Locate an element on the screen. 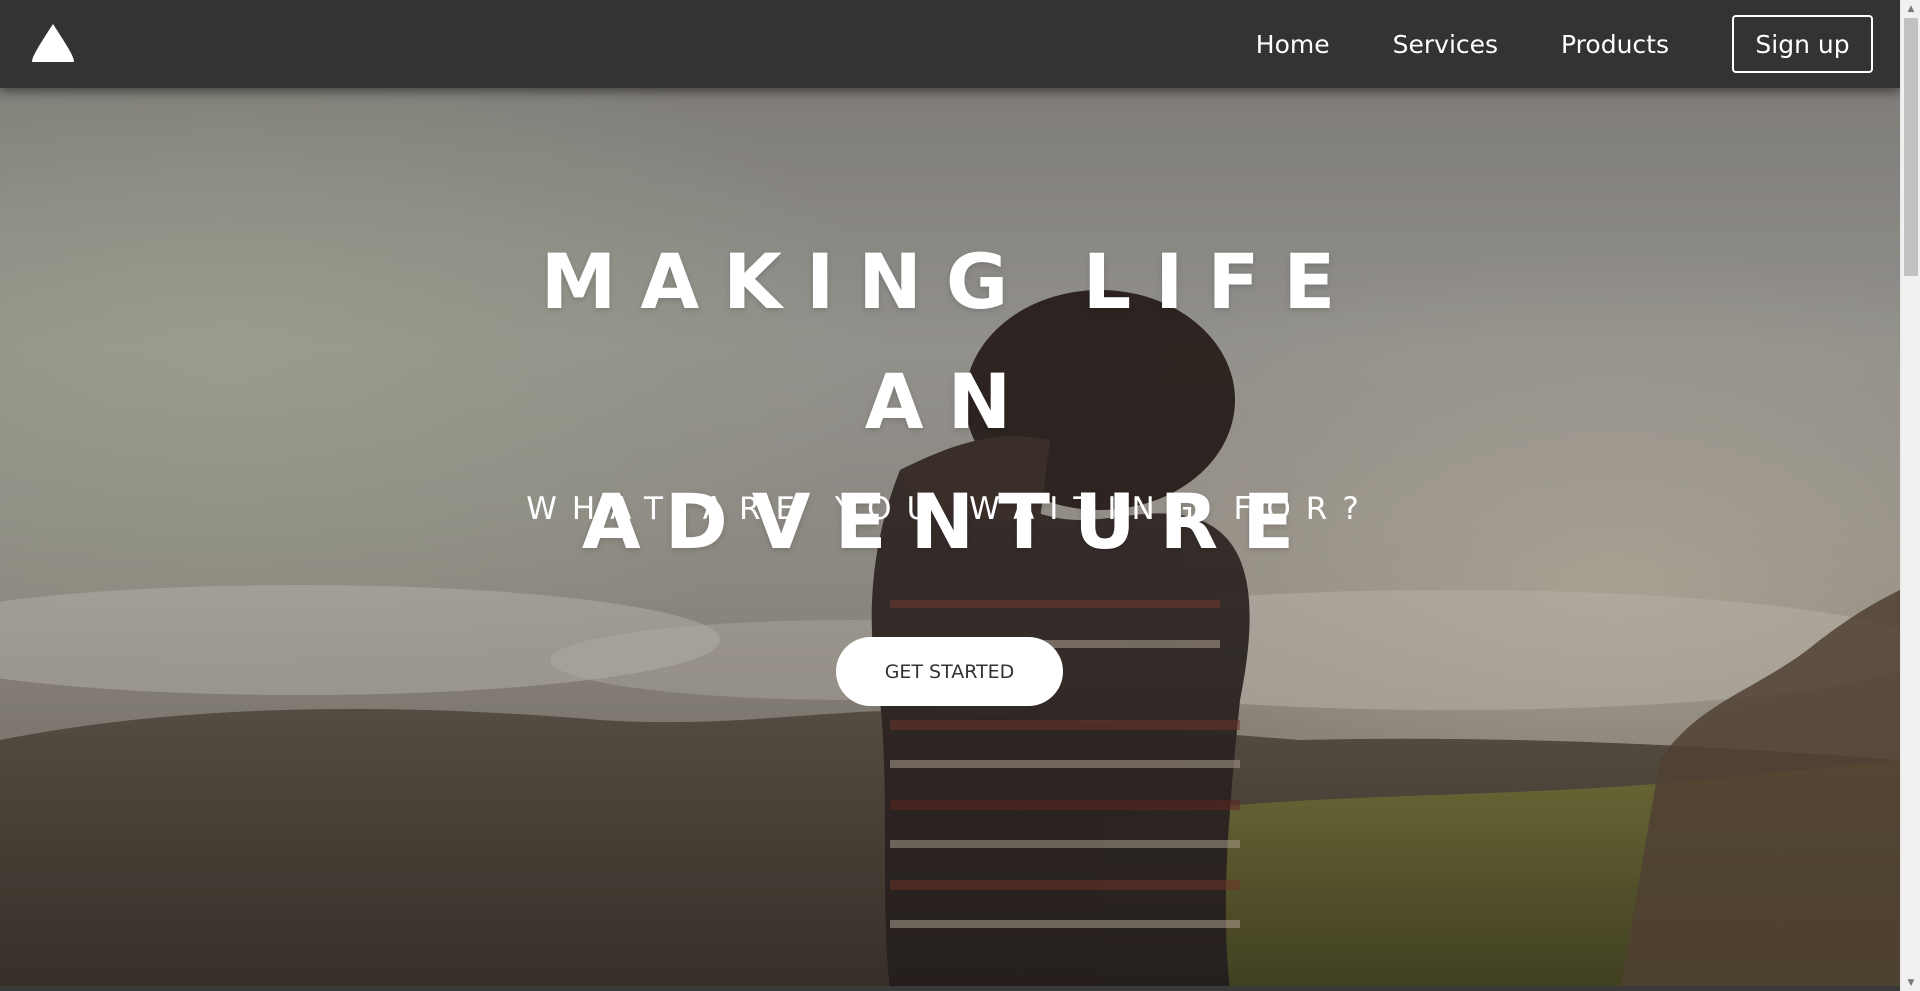 The width and height of the screenshot is (1920, 991). nav-link-services: Services is located at coordinates (1445, 44).